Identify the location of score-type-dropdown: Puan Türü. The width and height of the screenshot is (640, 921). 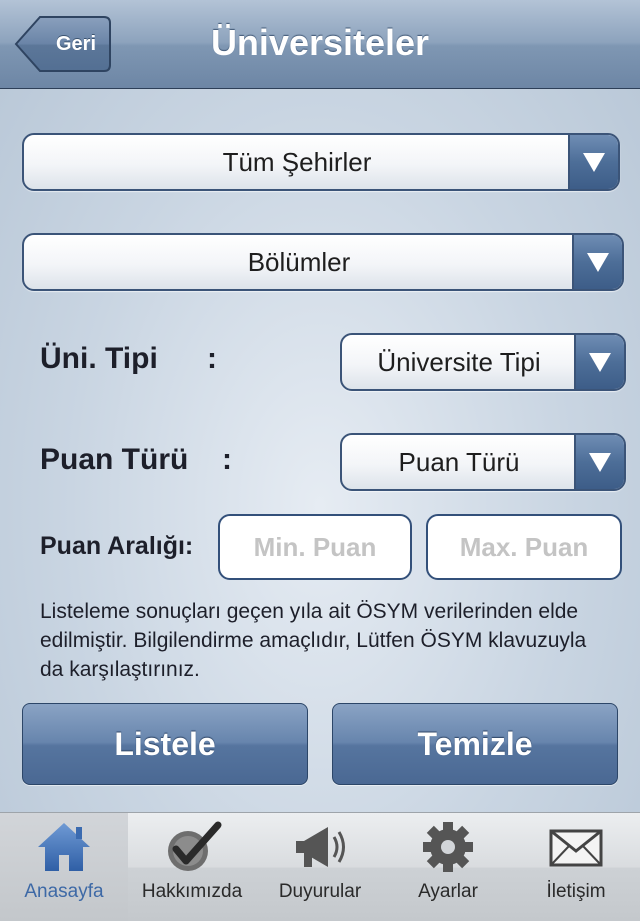
(483, 462).